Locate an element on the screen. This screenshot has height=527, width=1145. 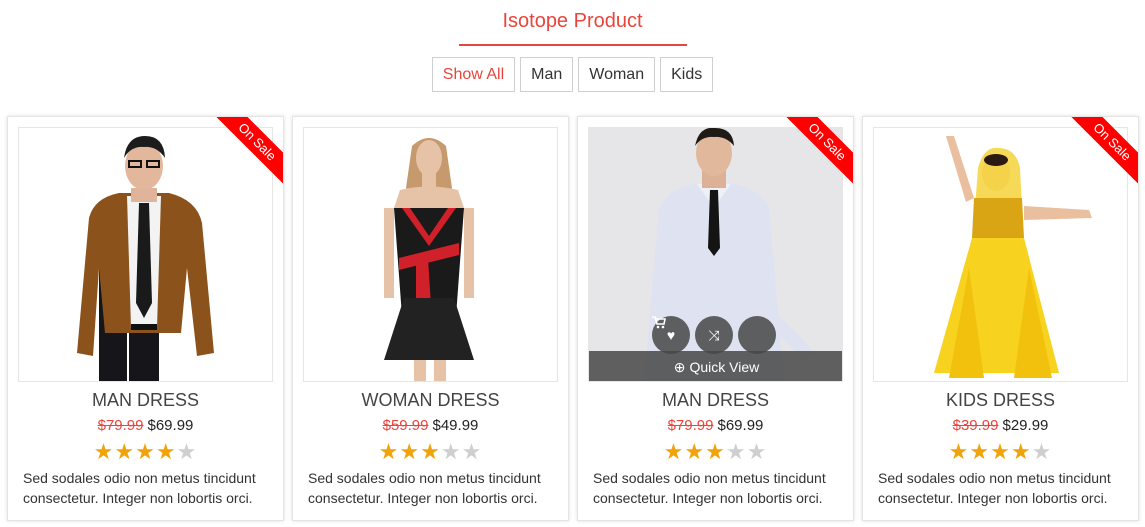
filter-bar: Show All Man Woman Kids is located at coordinates (572, 74).